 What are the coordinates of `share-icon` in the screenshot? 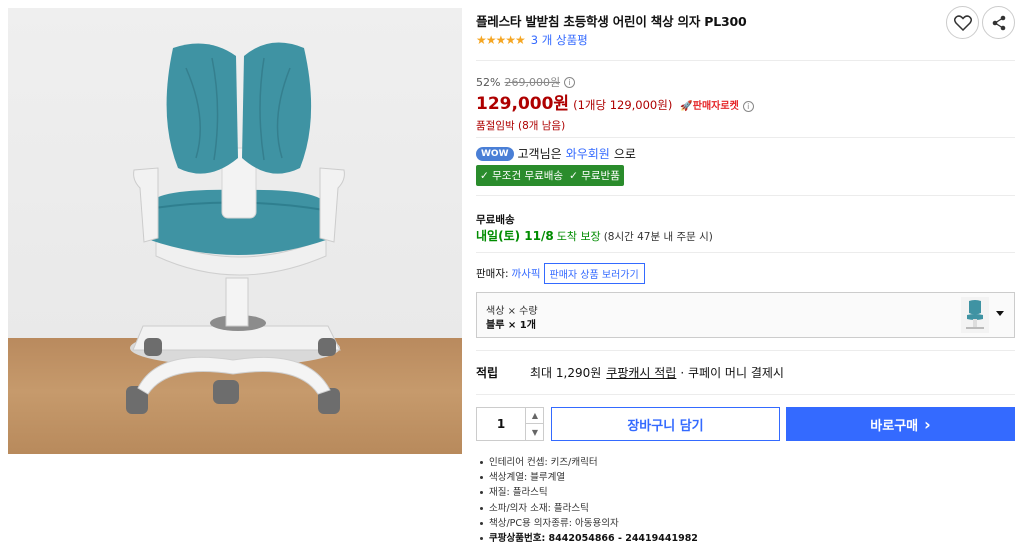 It's located at (998, 22).